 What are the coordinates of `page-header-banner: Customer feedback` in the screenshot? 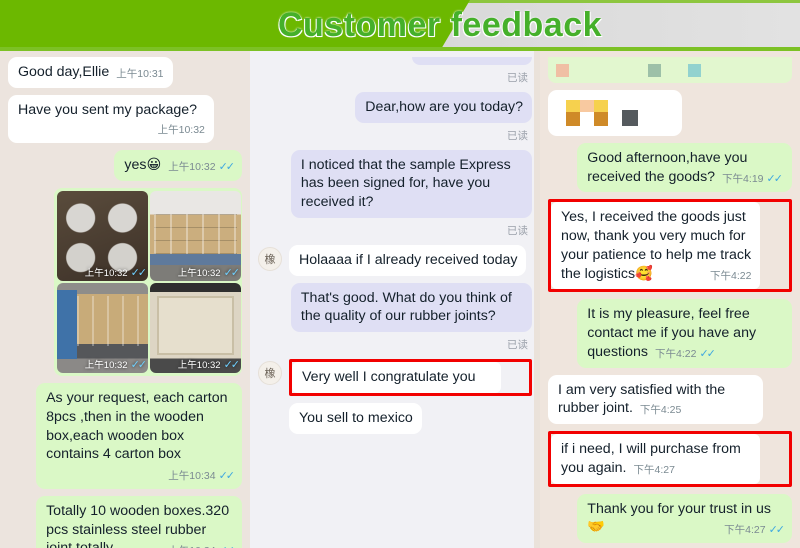 It's located at (400, 25).